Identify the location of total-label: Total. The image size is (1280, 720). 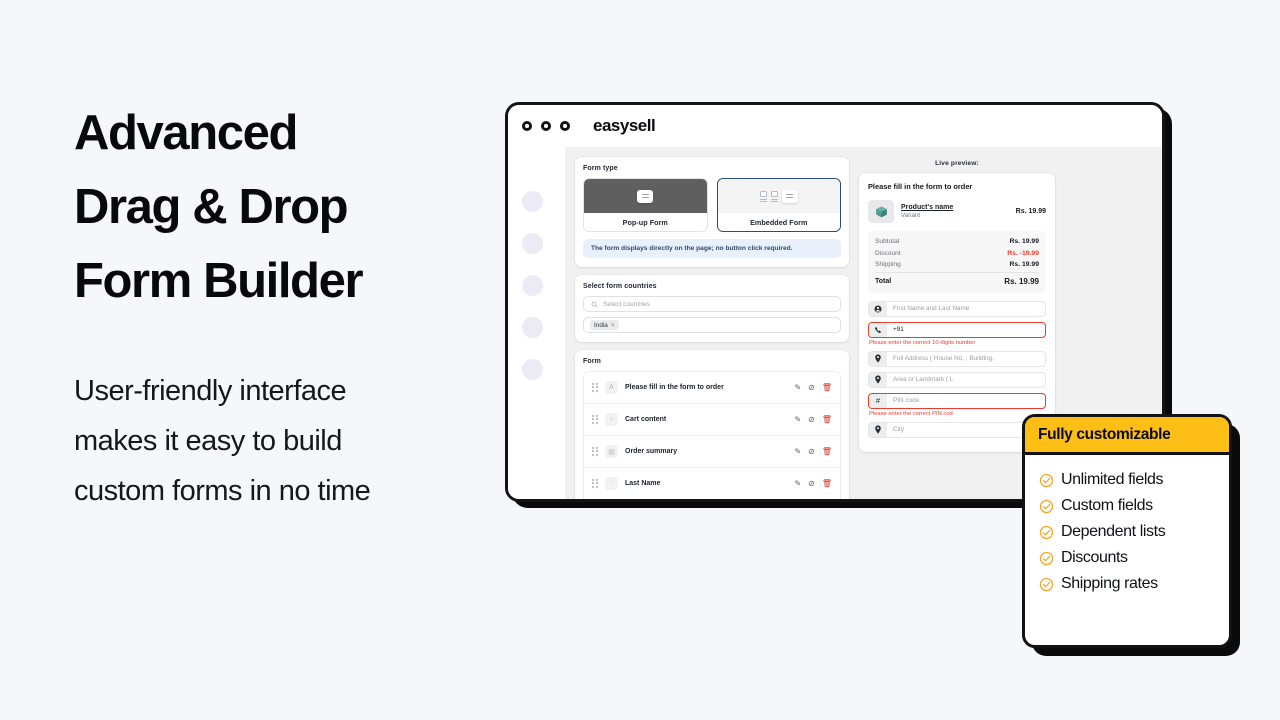
(883, 281).